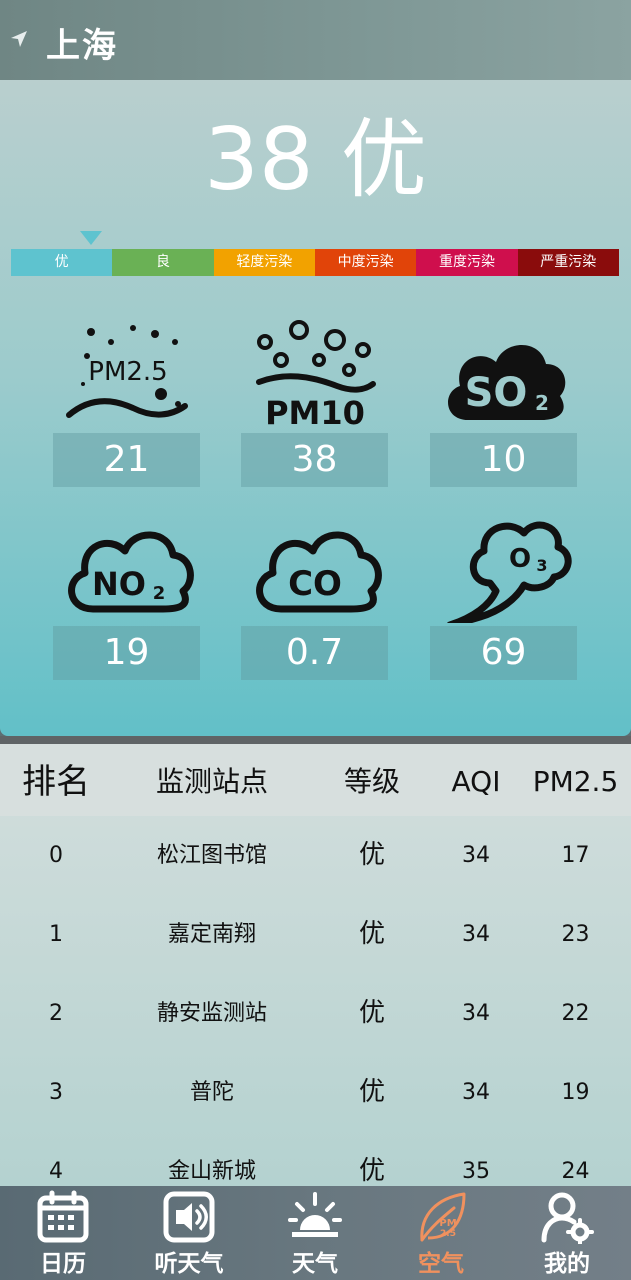  I want to click on cell-pm25: 23, so click(575, 934).